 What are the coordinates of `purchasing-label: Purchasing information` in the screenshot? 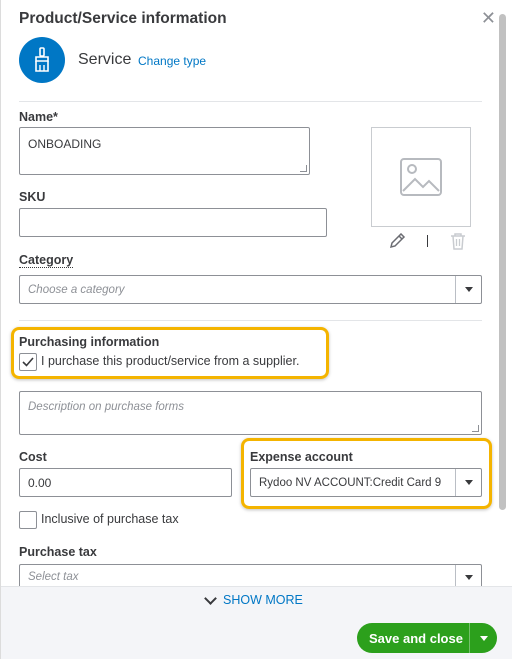 It's located at (89, 342).